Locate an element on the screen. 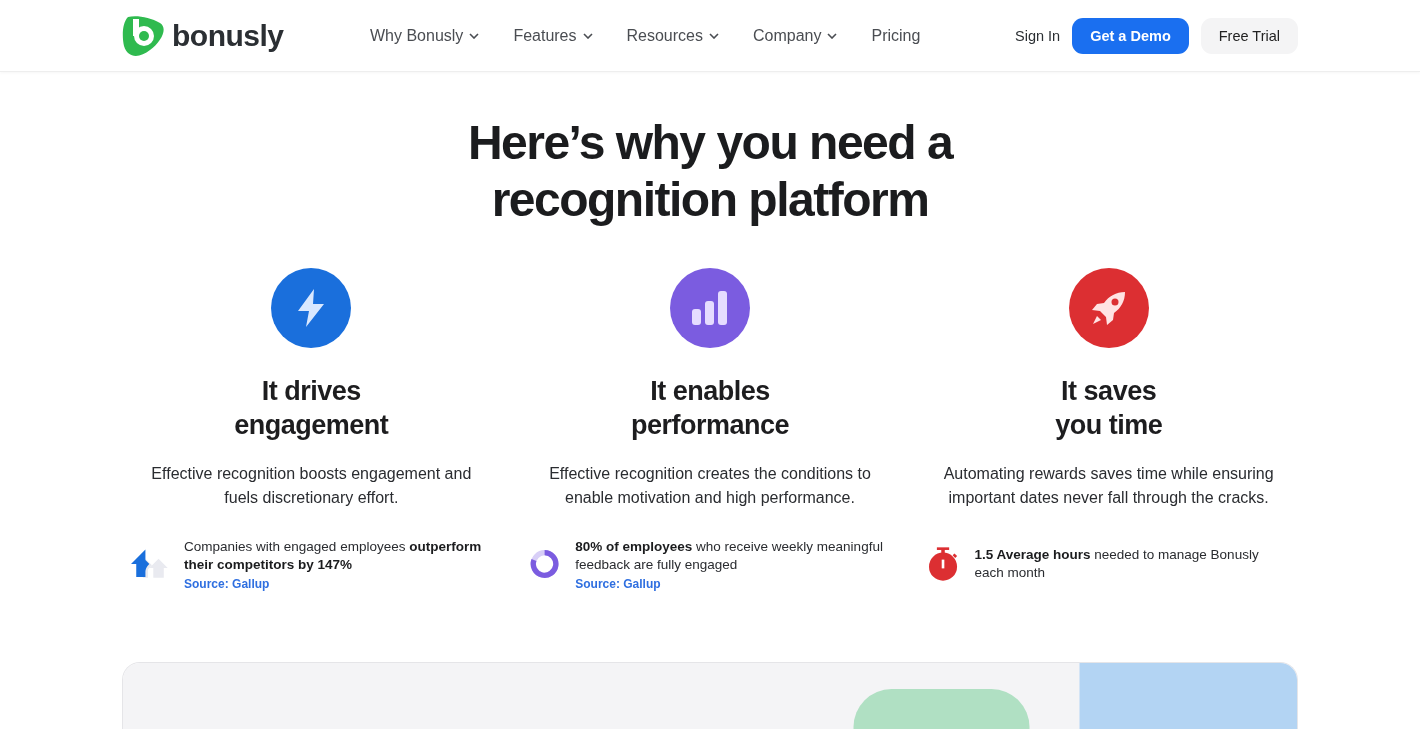  sign-in-link: Sign In is located at coordinates (1038, 35).